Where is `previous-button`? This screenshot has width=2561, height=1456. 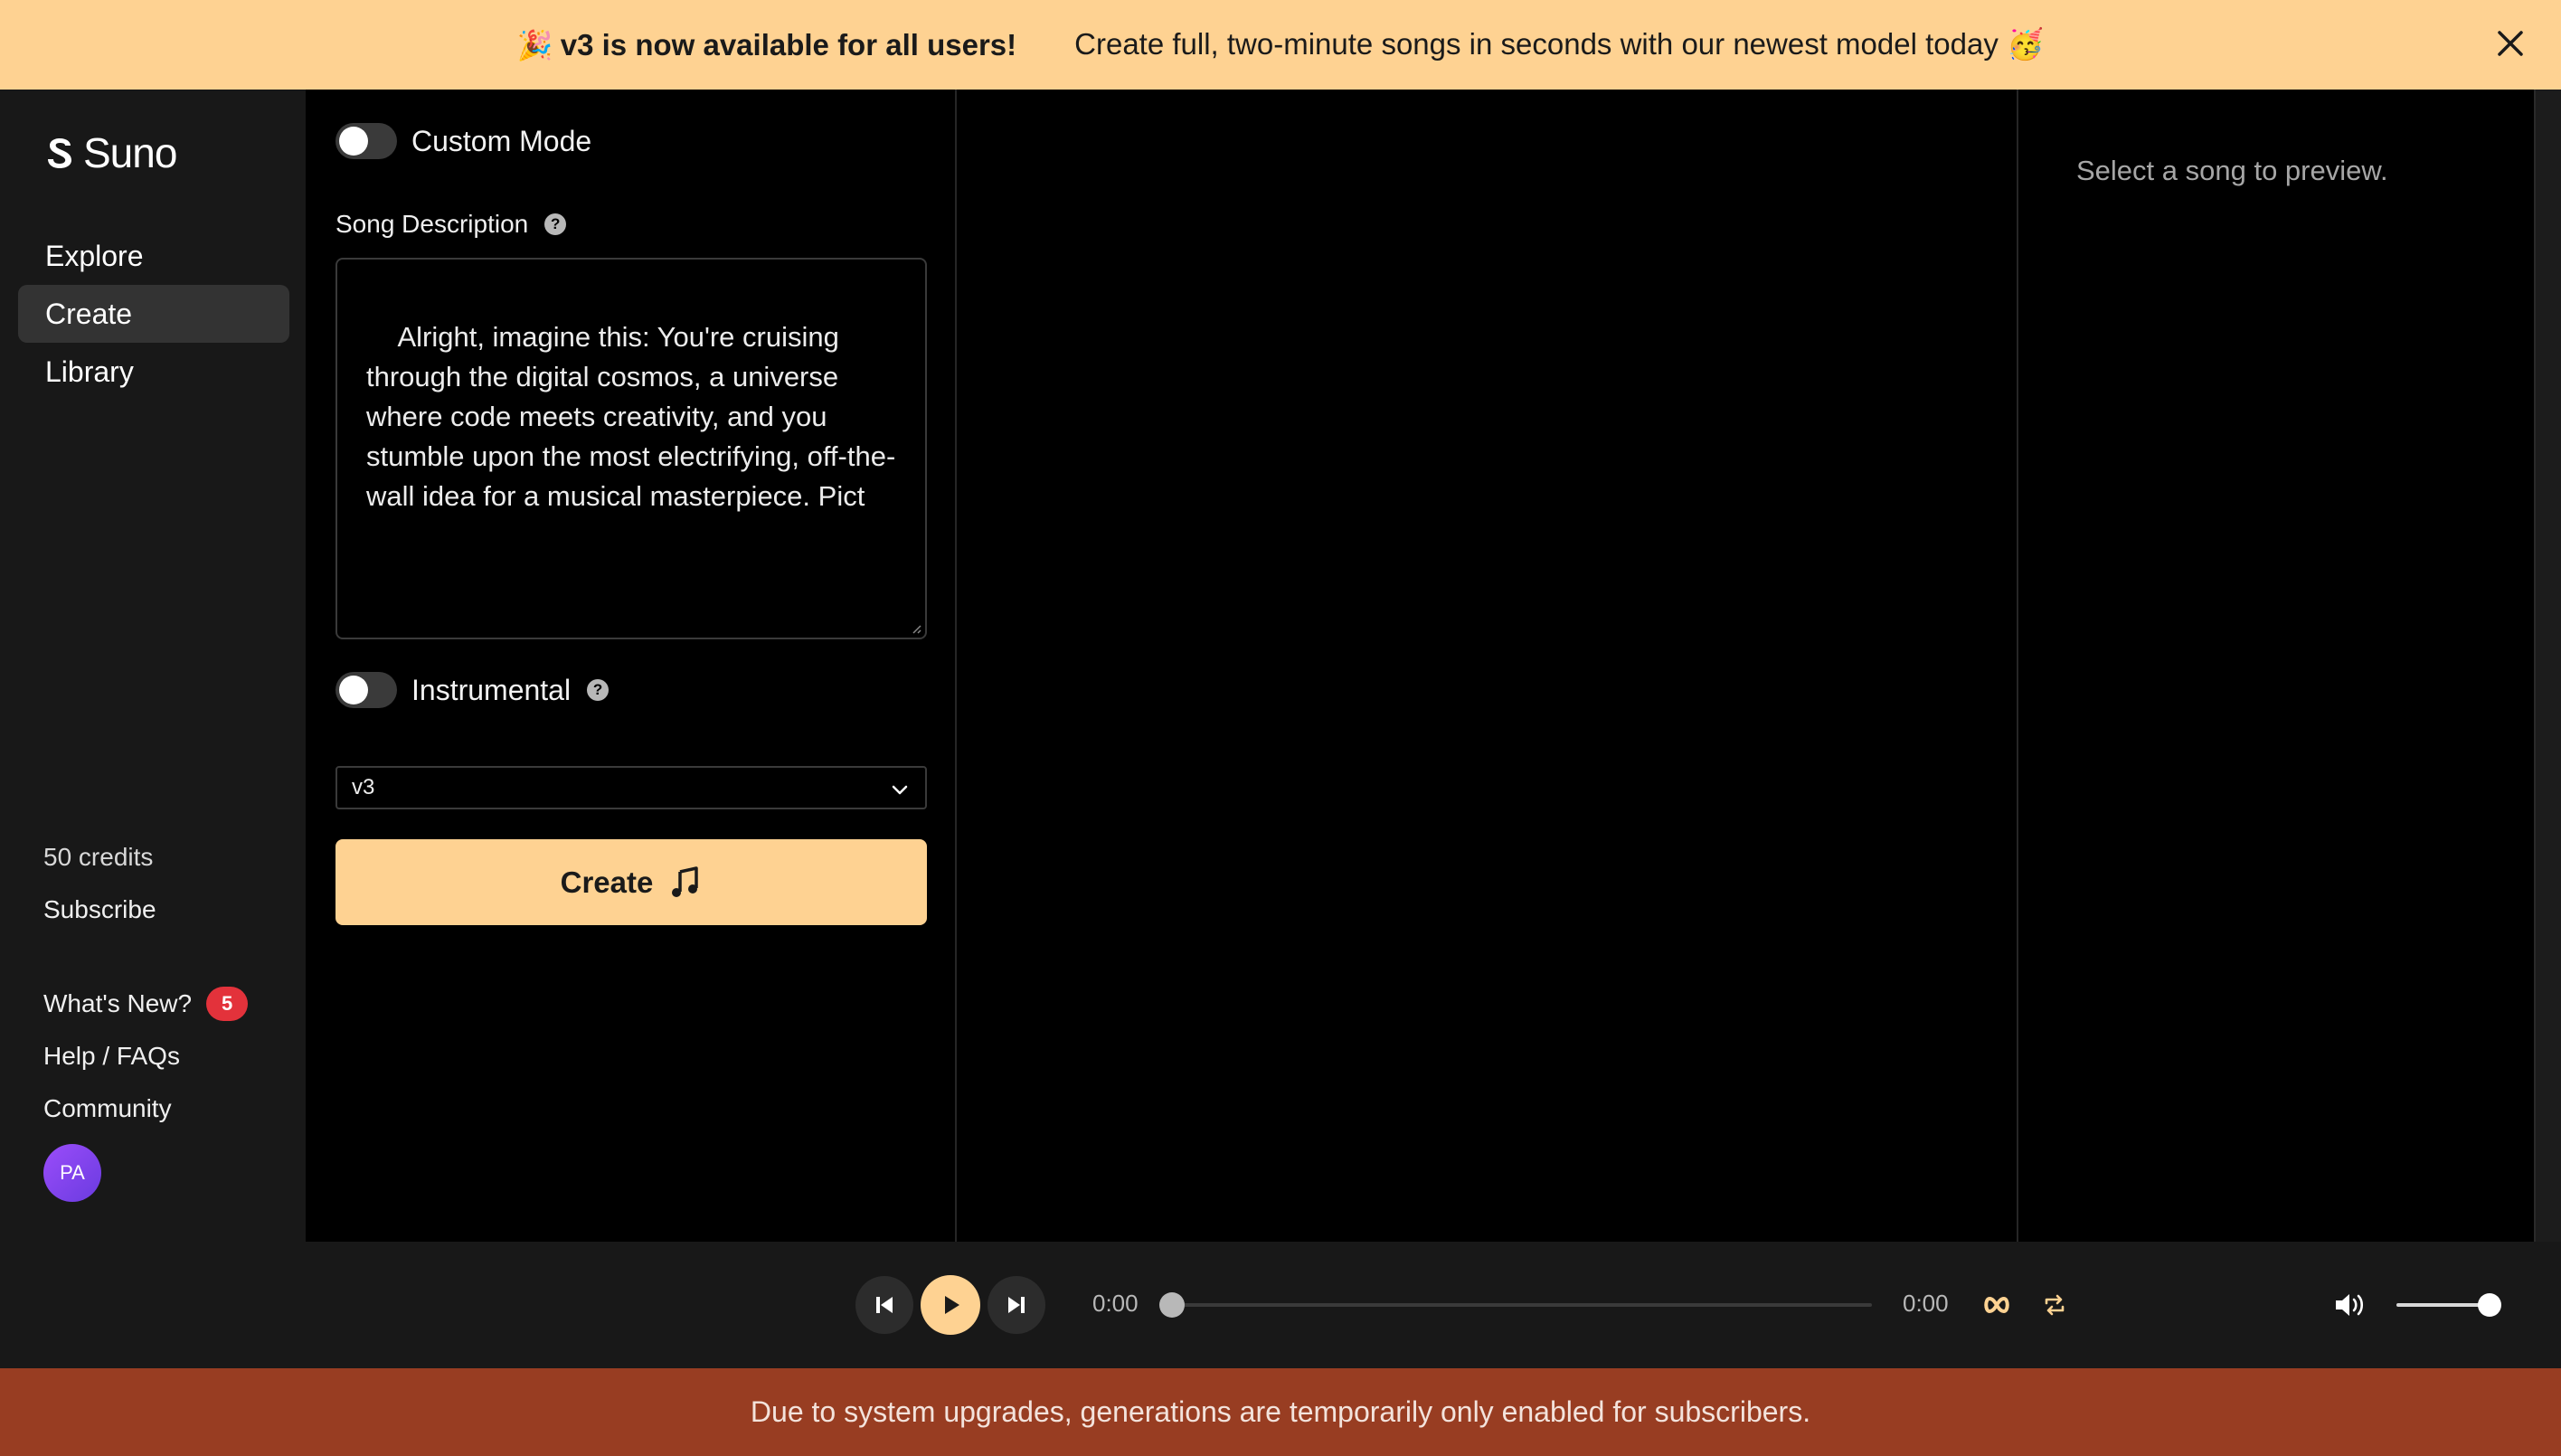 previous-button is located at coordinates (884, 1305).